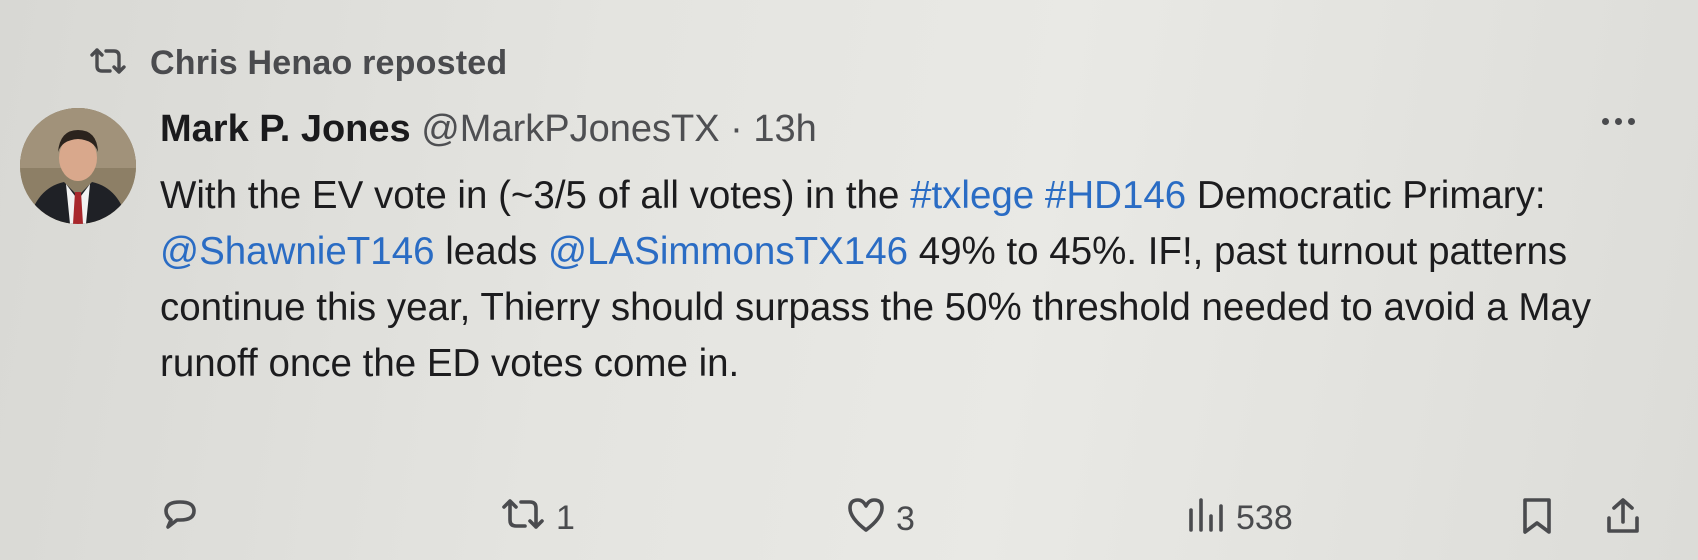 The height and width of the screenshot is (560, 1698). I want to click on more-options-icon, so click(1618, 121).